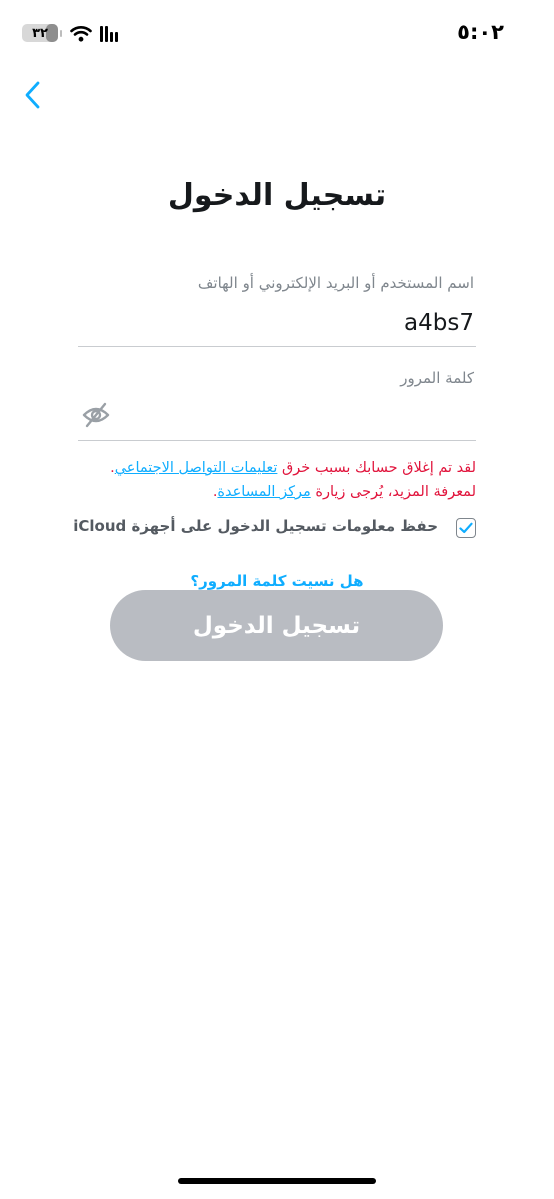 The image size is (554, 1199). What do you see at coordinates (276, 625) in the screenshot?
I see `login-button: تسجيل الدخول` at bounding box center [276, 625].